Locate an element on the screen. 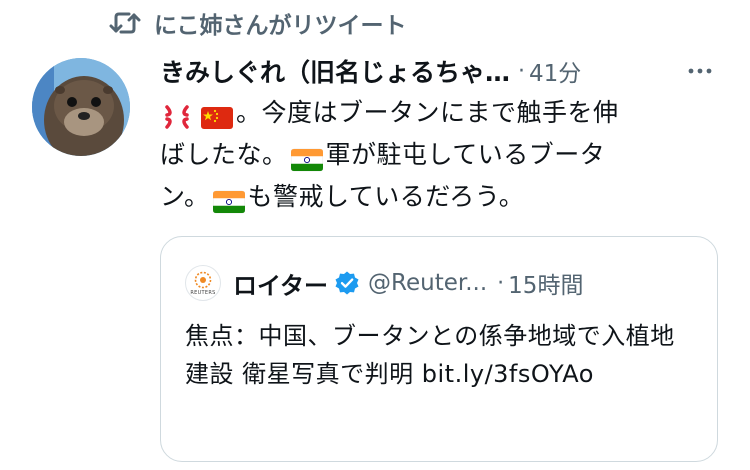 The width and height of the screenshot is (750, 470). quoted-author-name: ロイター is located at coordinates (280, 283).